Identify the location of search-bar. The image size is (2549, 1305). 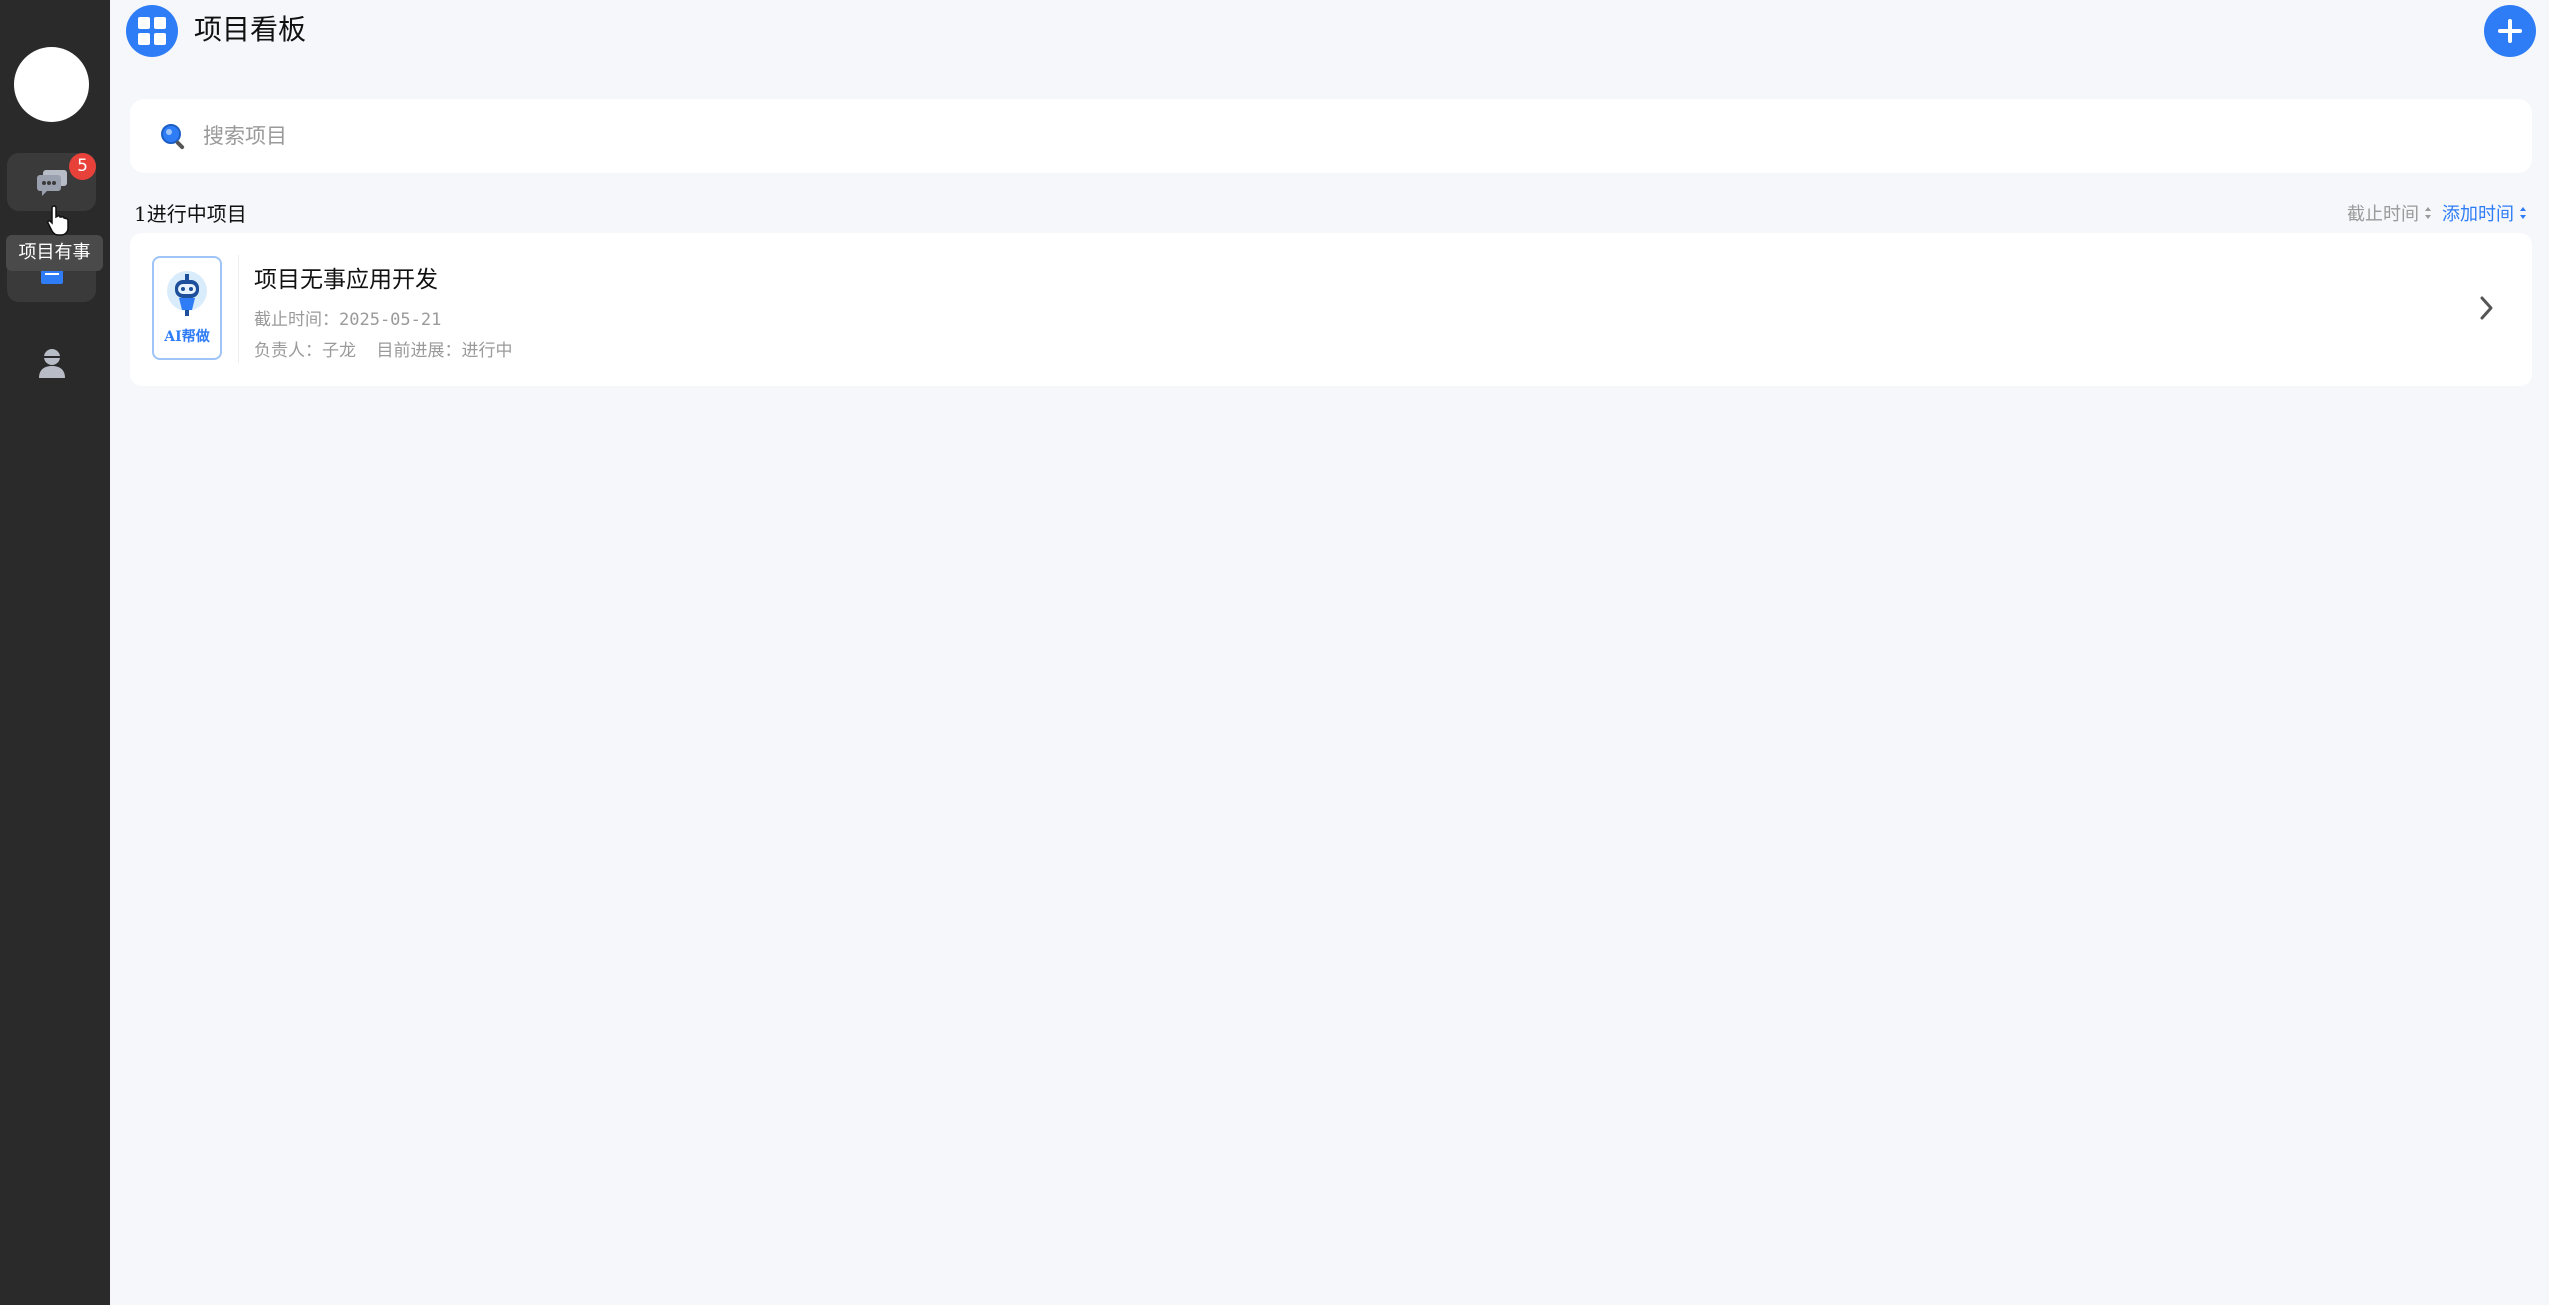
(1331, 136).